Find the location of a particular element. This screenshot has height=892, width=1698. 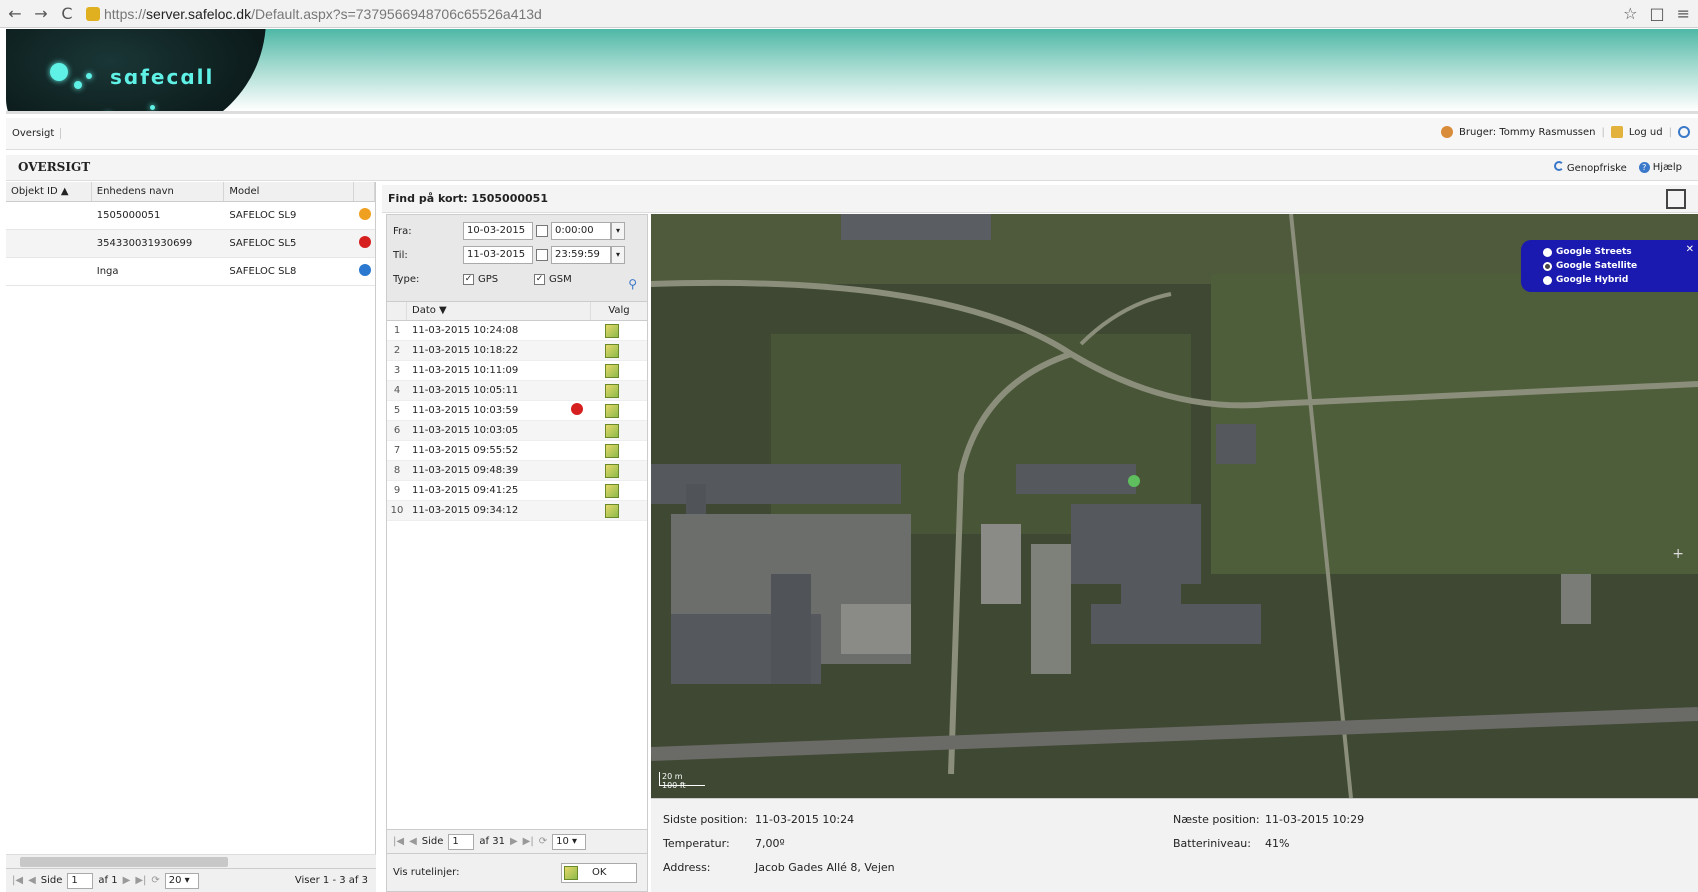

horizontal-scrollbar is located at coordinates (191, 861).